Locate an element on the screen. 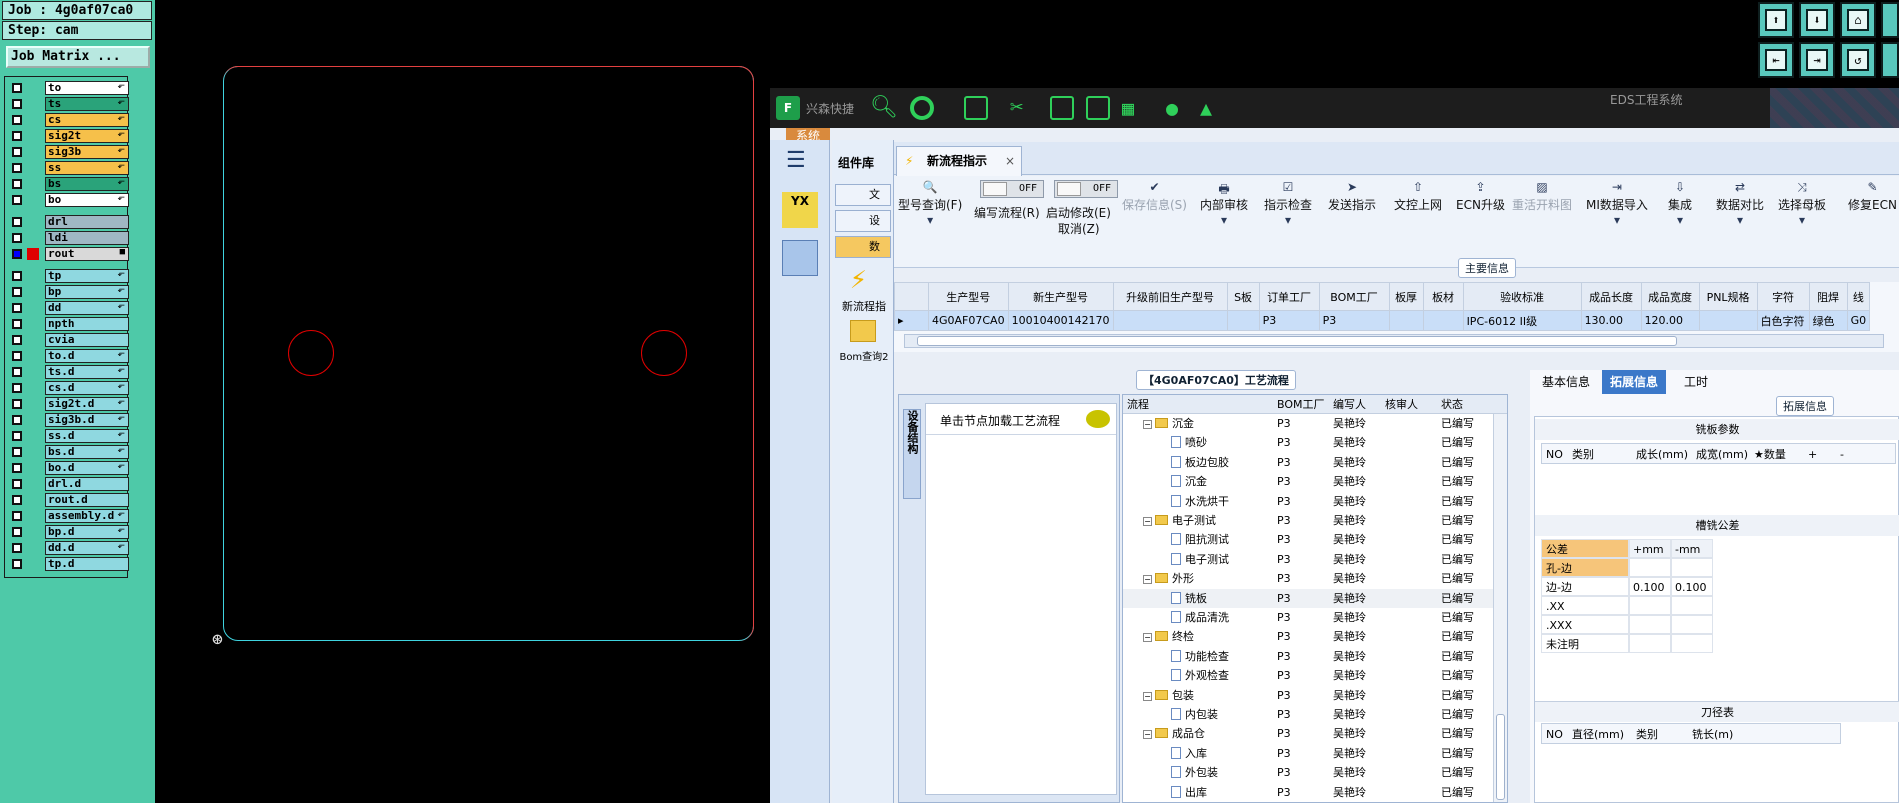 The image size is (1899, 803). layer-name: bp.d is located at coordinates (87, 532).